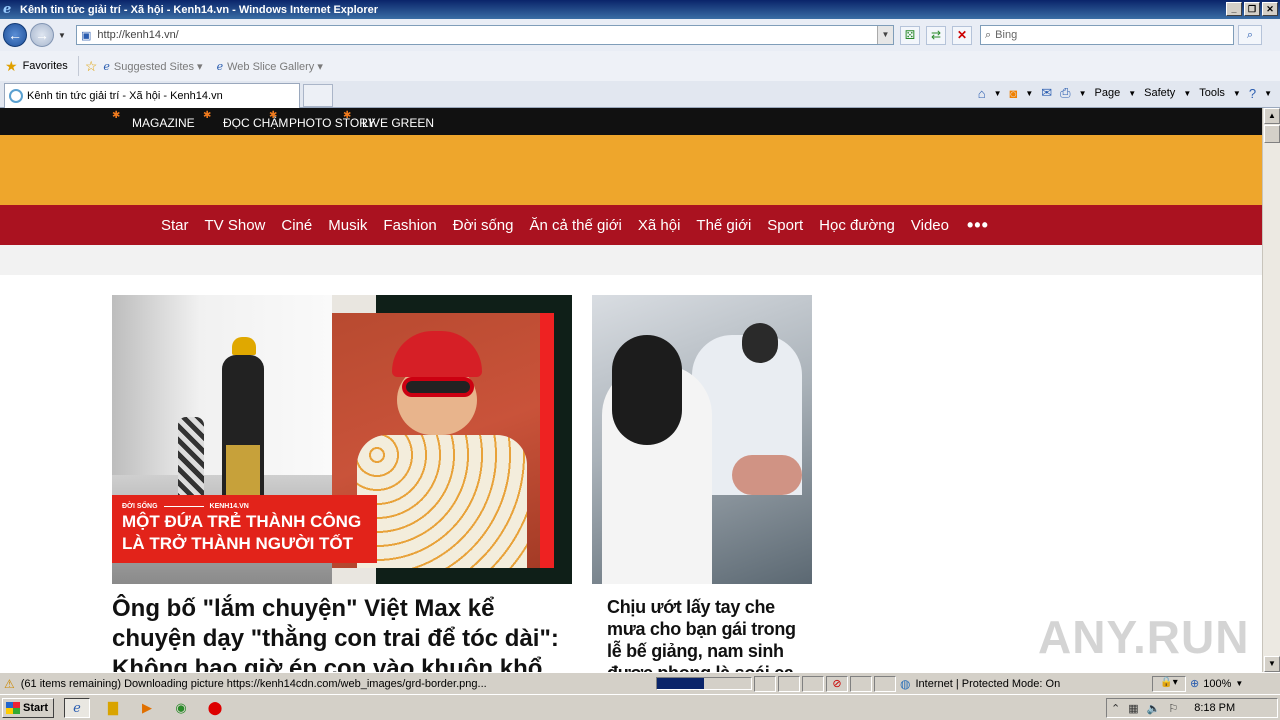 Image resolution: width=1280 pixels, height=720 pixels. Describe the element at coordinates (1271, 390) in the screenshot. I see `vertical-scrollbar: ▲ ▼` at that location.